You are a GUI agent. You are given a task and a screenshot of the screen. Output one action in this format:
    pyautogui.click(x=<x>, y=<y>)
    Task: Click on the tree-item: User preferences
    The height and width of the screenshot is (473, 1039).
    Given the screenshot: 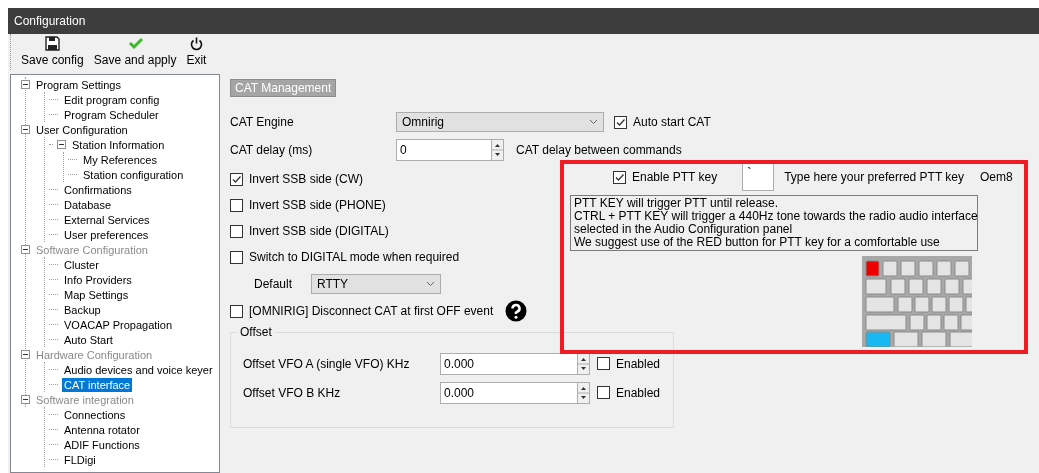 What is the action you would take?
    pyautogui.click(x=106, y=234)
    